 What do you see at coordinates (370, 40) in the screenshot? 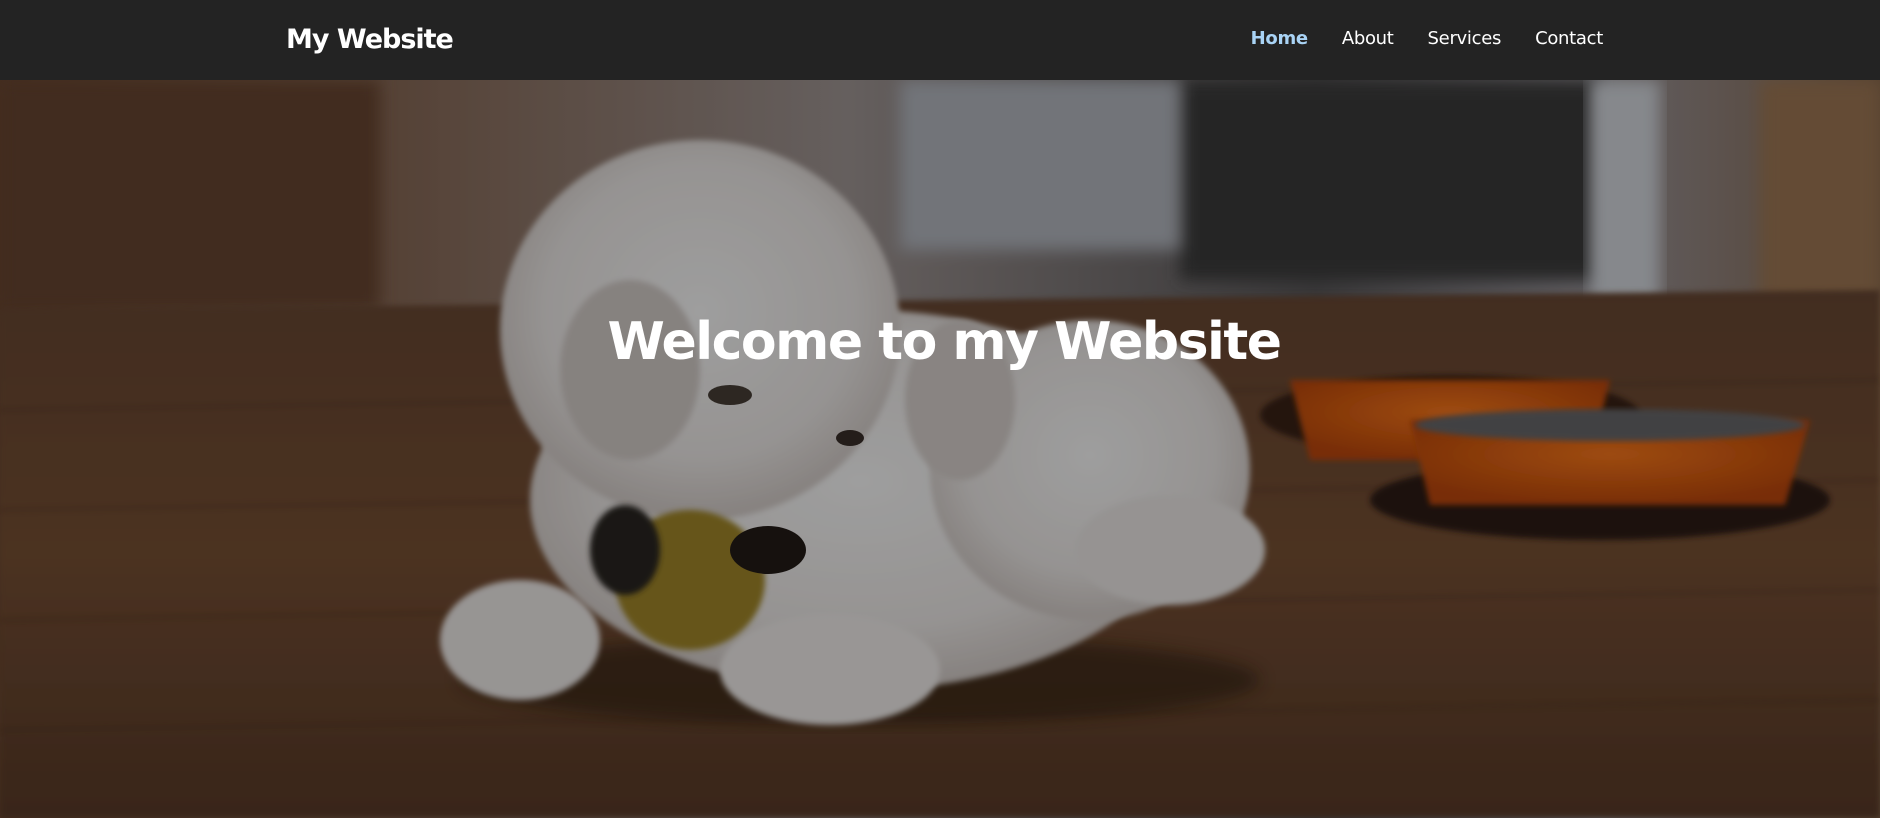
I see `site-brand: My Website` at bounding box center [370, 40].